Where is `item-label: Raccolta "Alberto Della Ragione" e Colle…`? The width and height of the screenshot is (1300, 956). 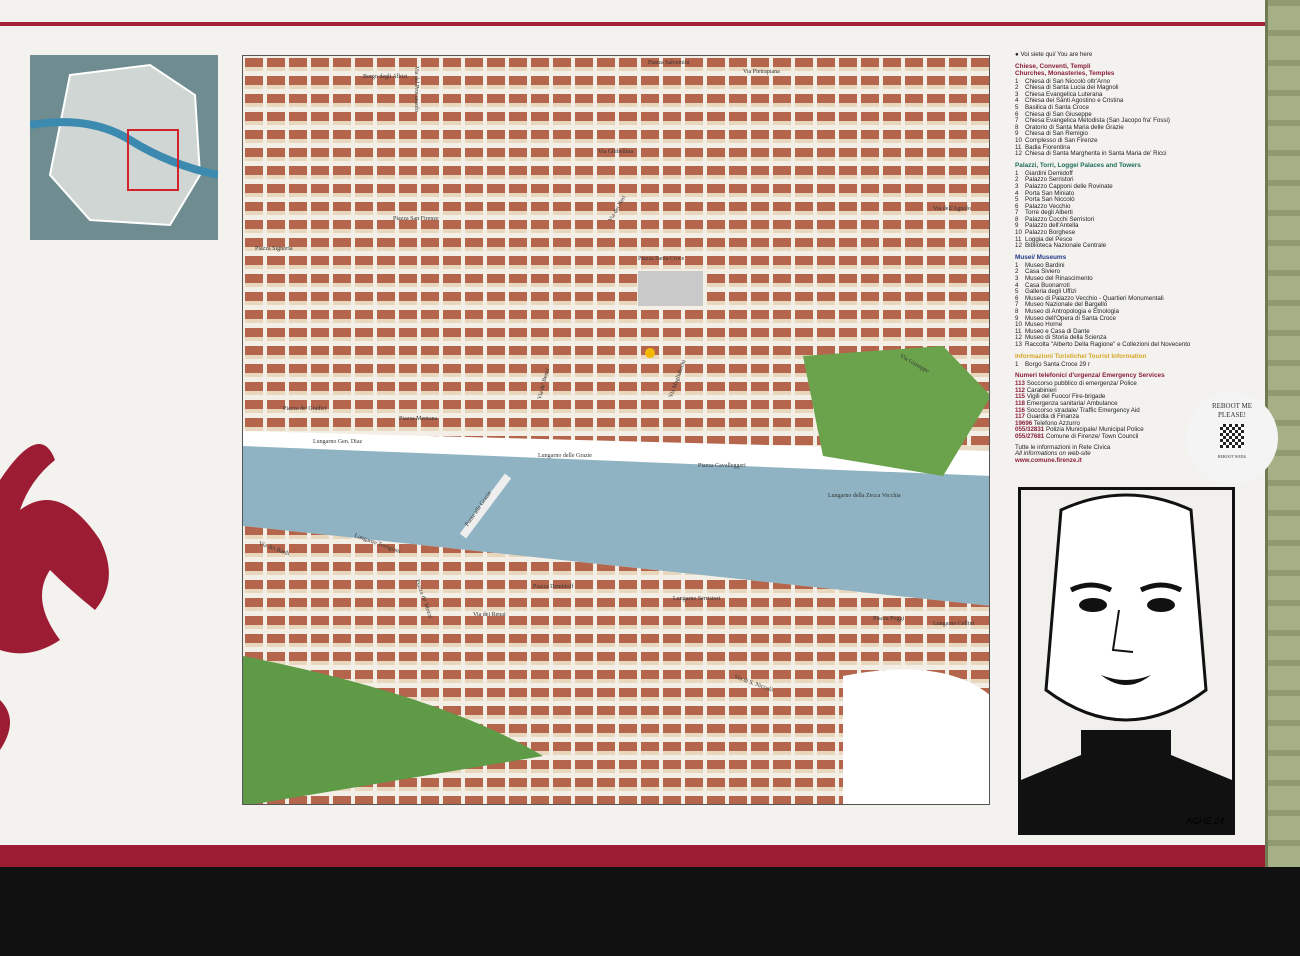
item-label: Raccolta "Alberto Della Ragione" e Colle… is located at coordinates (1108, 344).